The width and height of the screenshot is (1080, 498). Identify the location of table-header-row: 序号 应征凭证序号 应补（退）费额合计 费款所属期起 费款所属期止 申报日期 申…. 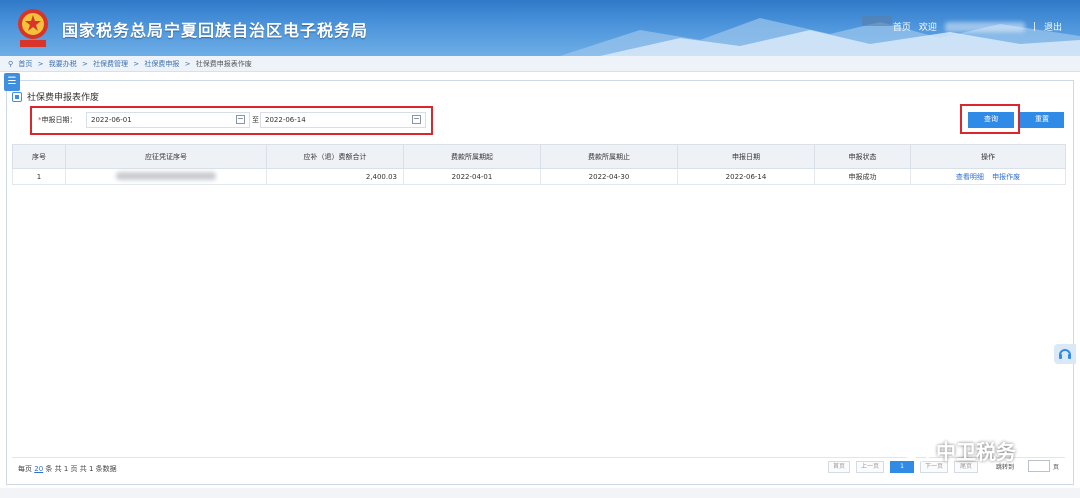
(539, 156).